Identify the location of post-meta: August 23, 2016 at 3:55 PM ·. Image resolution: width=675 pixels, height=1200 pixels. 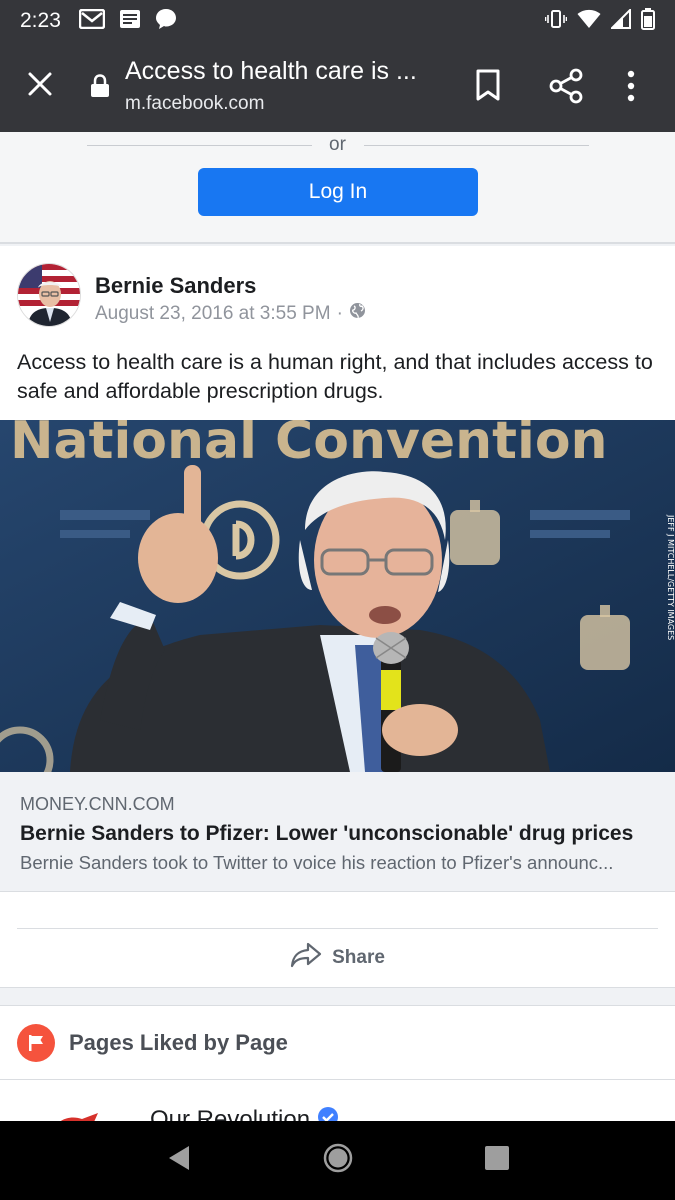
(230, 313).